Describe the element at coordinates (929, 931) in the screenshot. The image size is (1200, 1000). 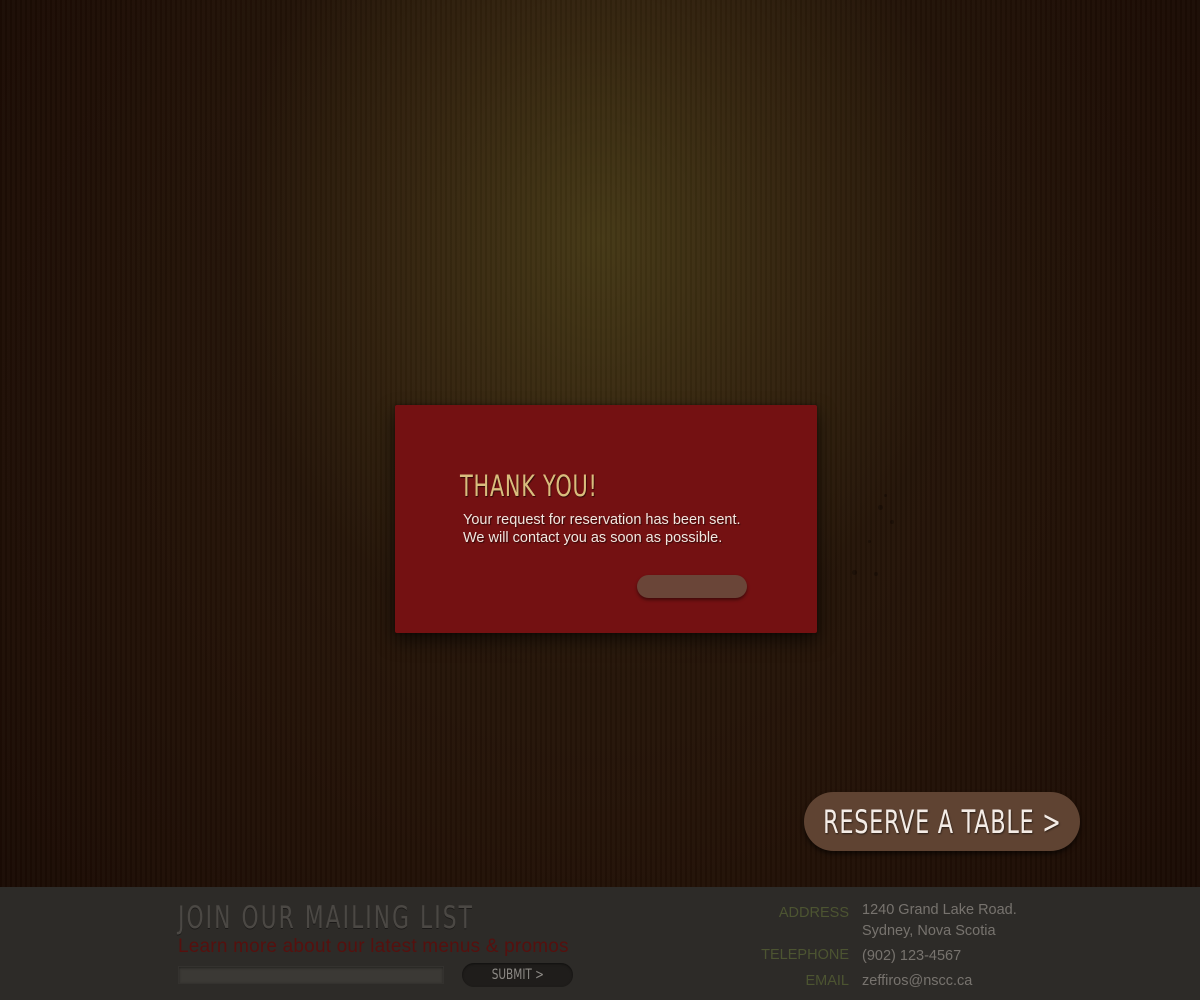
I see `address-line-2: Sydney, Nova Scotia` at that location.